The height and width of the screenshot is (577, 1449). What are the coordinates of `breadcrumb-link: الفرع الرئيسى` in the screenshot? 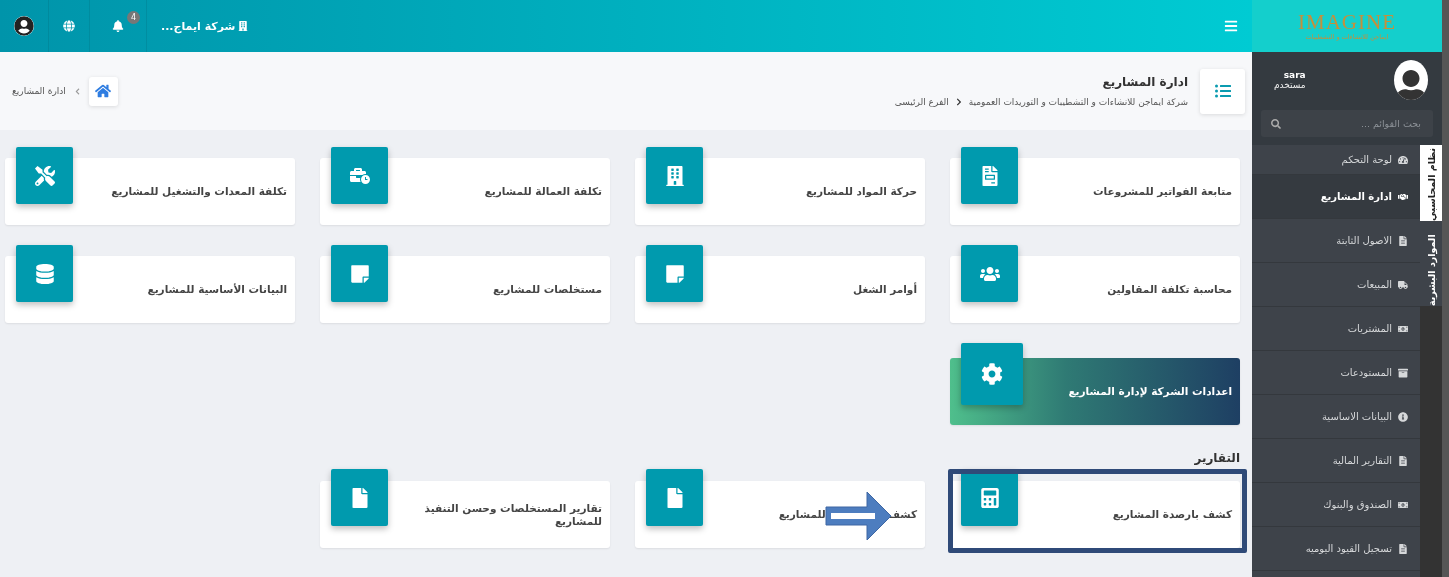 It's located at (921, 102).